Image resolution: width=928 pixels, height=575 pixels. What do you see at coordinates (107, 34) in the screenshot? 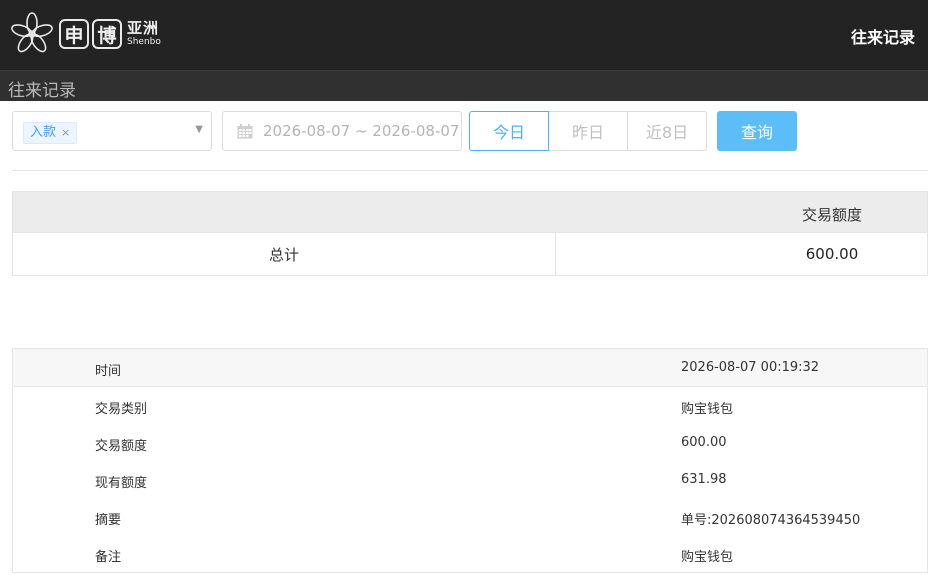
I see `logo-char-box-2: 博` at bounding box center [107, 34].